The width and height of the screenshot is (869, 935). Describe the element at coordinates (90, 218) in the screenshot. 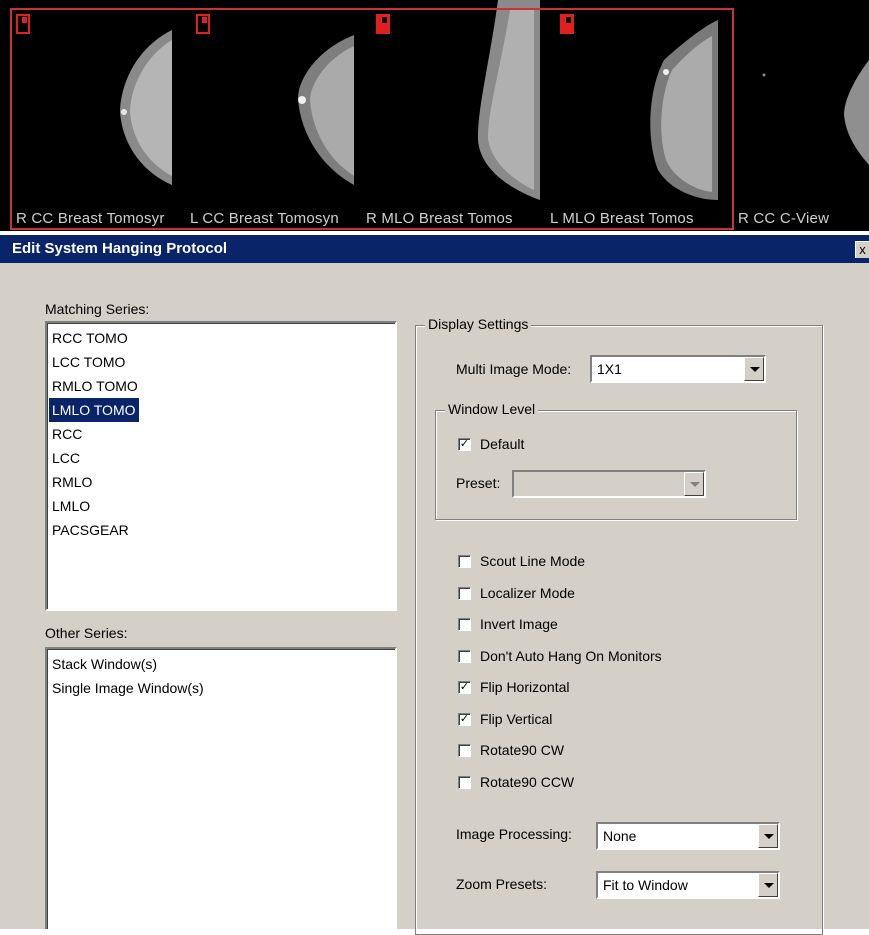

I see `thumbnail-label: R CC Breast Tomosyr` at that location.